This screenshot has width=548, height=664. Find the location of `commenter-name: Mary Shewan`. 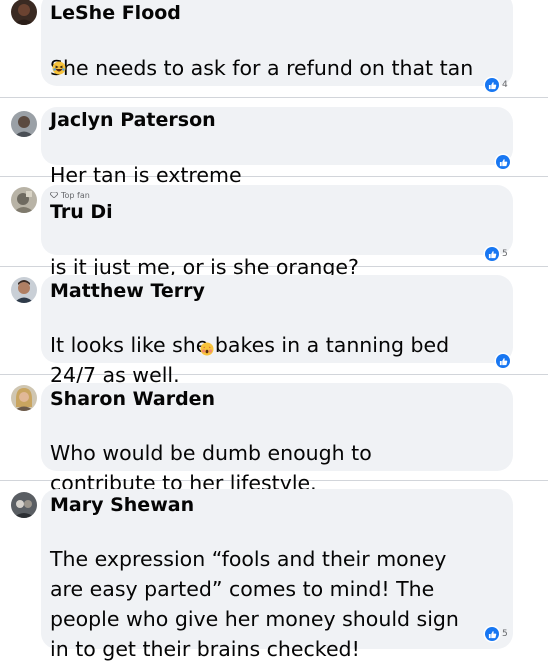

commenter-name: Mary Shewan is located at coordinates (122, 505).